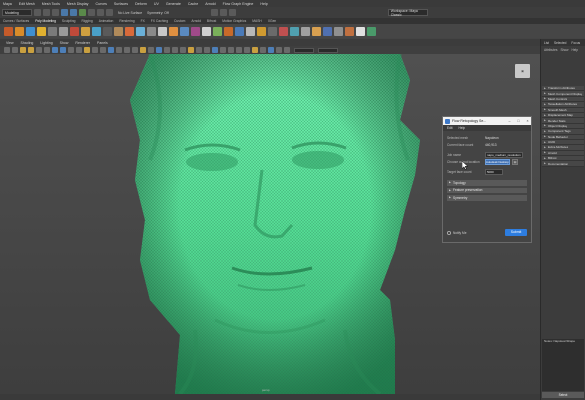  What do you see at coordinates (73, 12) in the screenshot?
I see `redo-icon` at bounding box center [73, 12].